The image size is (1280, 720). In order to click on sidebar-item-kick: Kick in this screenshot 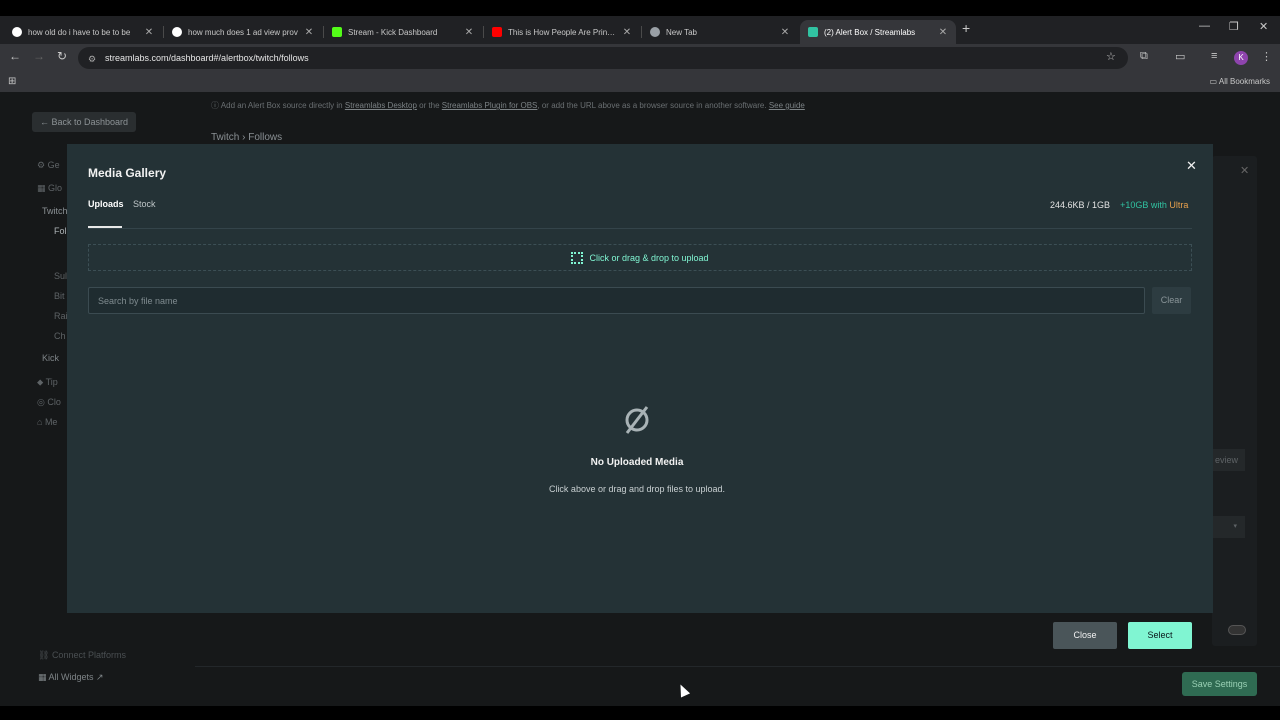, I will do `click(50, 358)`.